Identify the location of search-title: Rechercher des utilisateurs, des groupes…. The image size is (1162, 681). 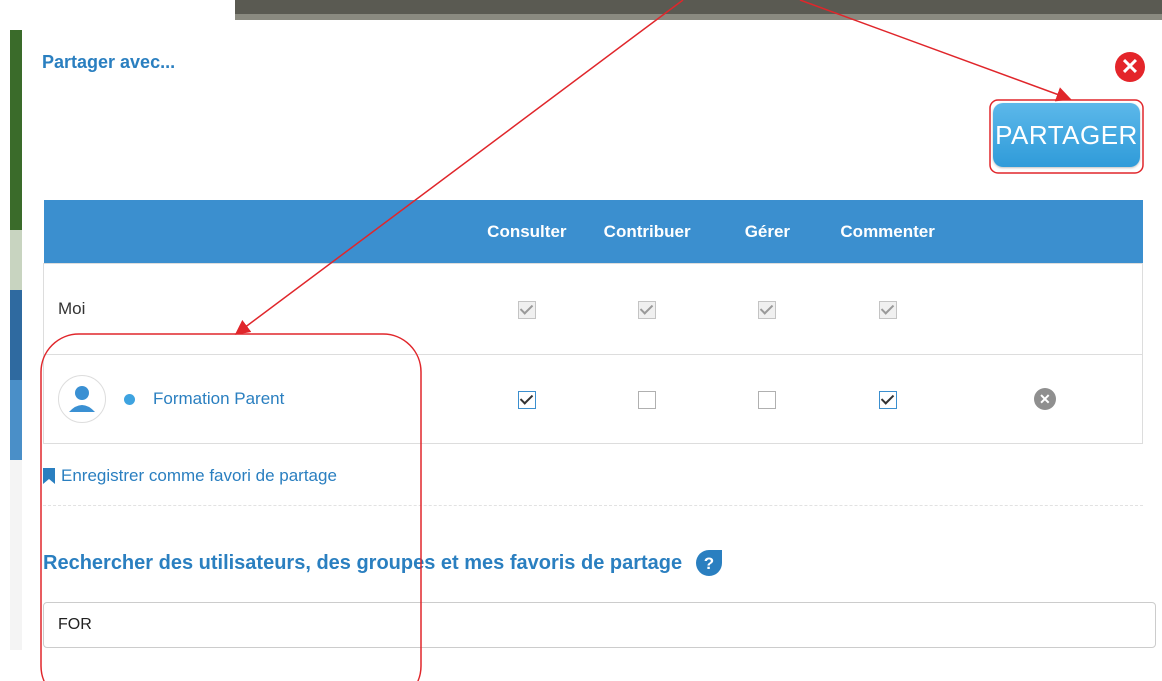
(383, 563).